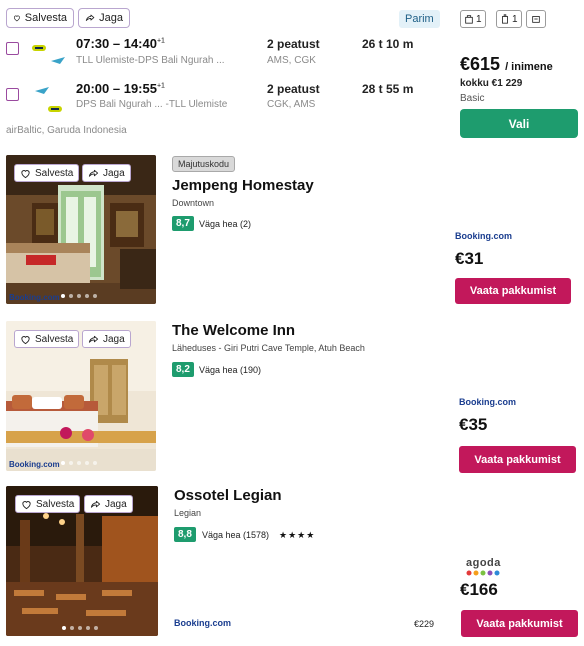 Image resolution: width=584 pixels, height=646 pixels. I want to click on fare-type: Basic, so click(472, 98).